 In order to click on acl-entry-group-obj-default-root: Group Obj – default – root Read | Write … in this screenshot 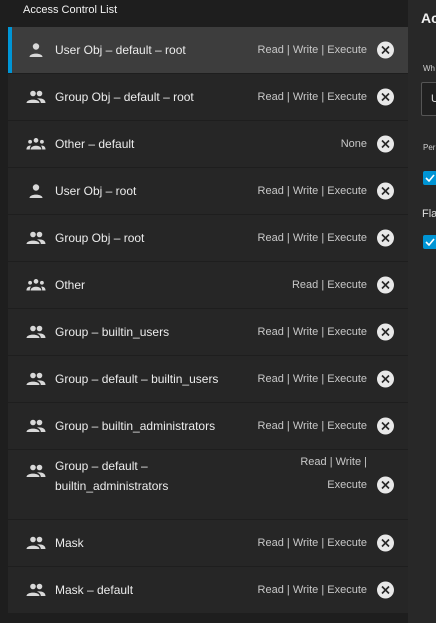, I will do `click(208, 96)`.